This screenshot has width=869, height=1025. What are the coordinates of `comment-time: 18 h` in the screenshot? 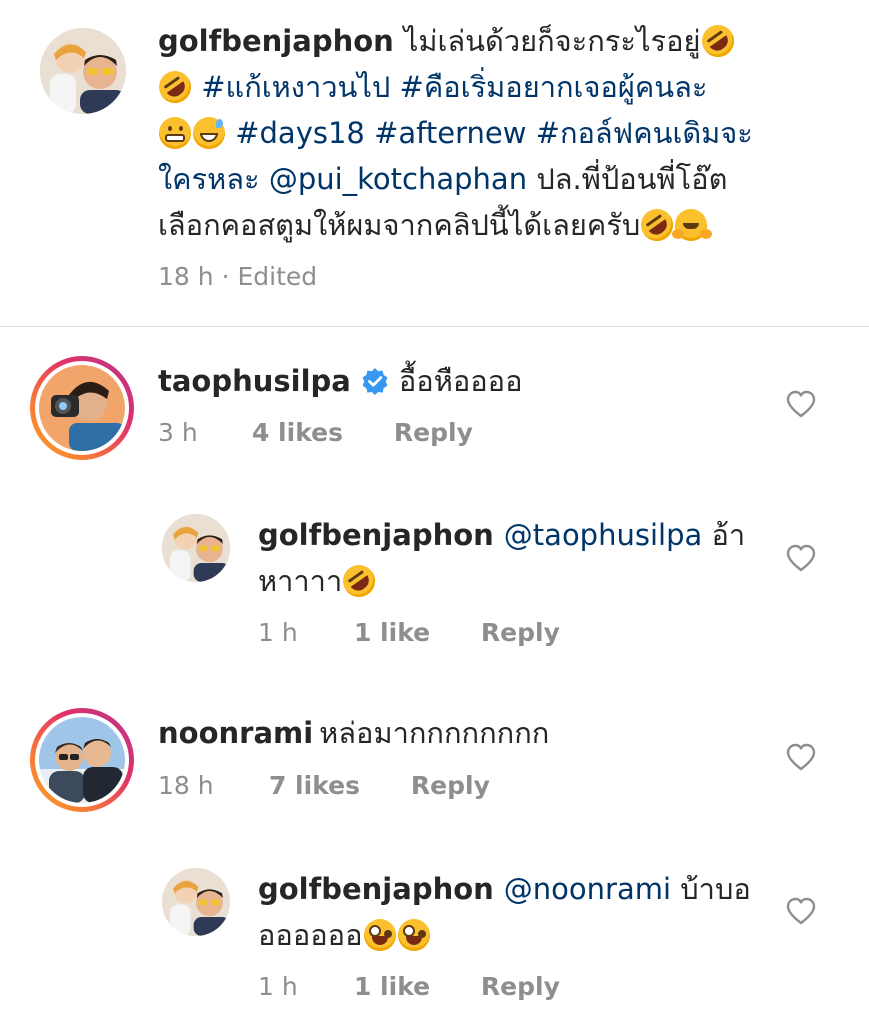 It's located at (186, 785).